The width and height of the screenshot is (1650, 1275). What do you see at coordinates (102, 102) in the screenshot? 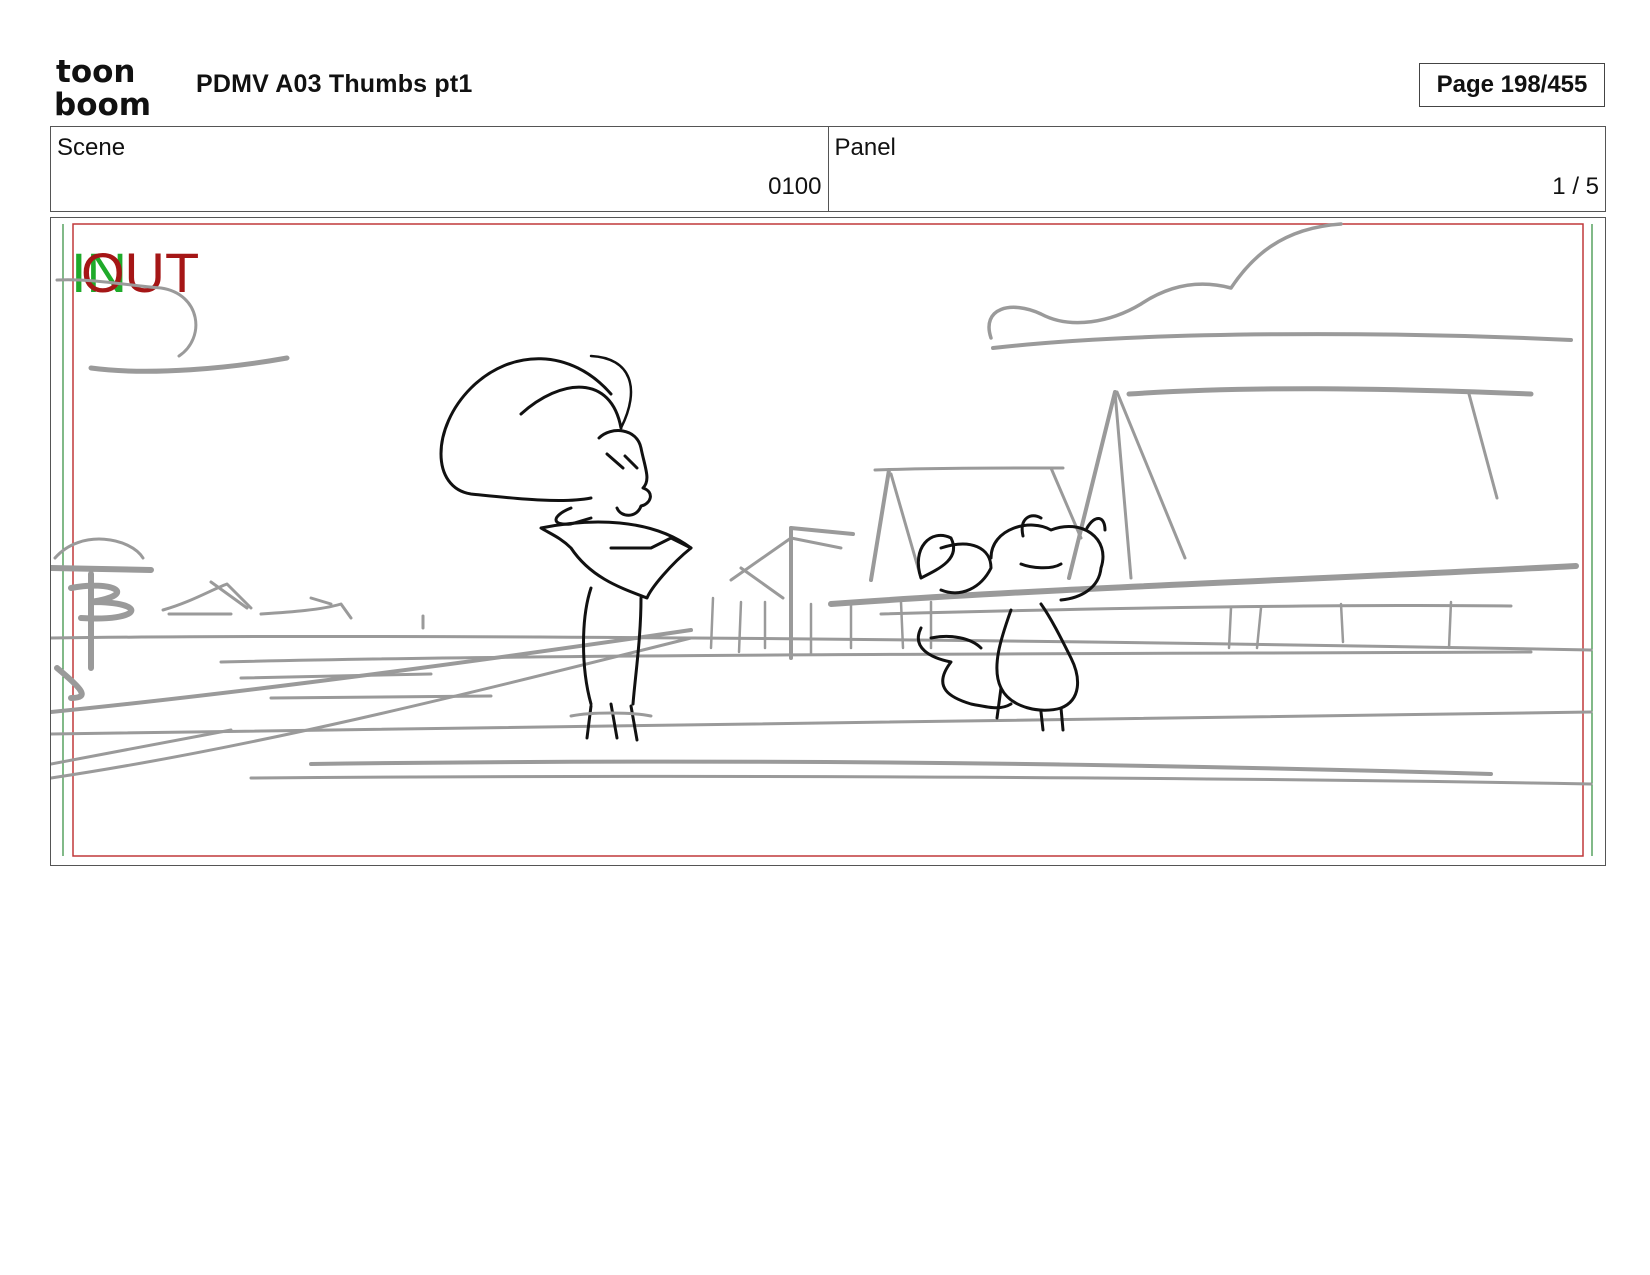
I see `logo-text-bottom: boom` at bounding box center [102, 102].